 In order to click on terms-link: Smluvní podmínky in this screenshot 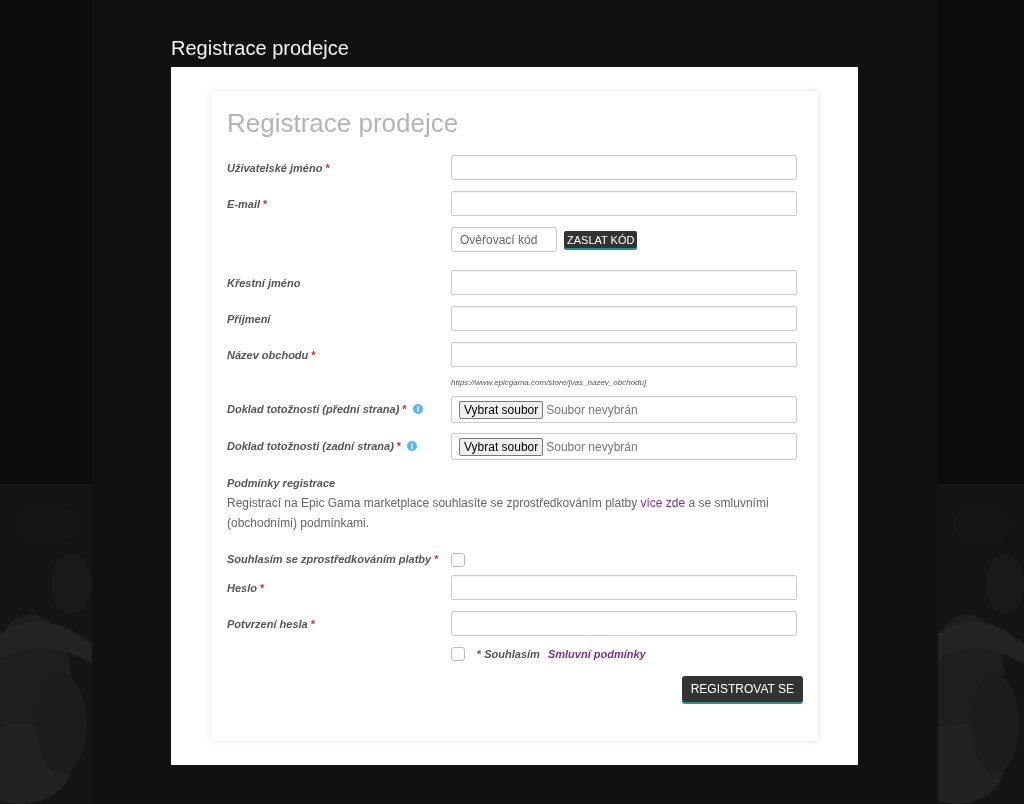, I will do `click(596, 654)`.